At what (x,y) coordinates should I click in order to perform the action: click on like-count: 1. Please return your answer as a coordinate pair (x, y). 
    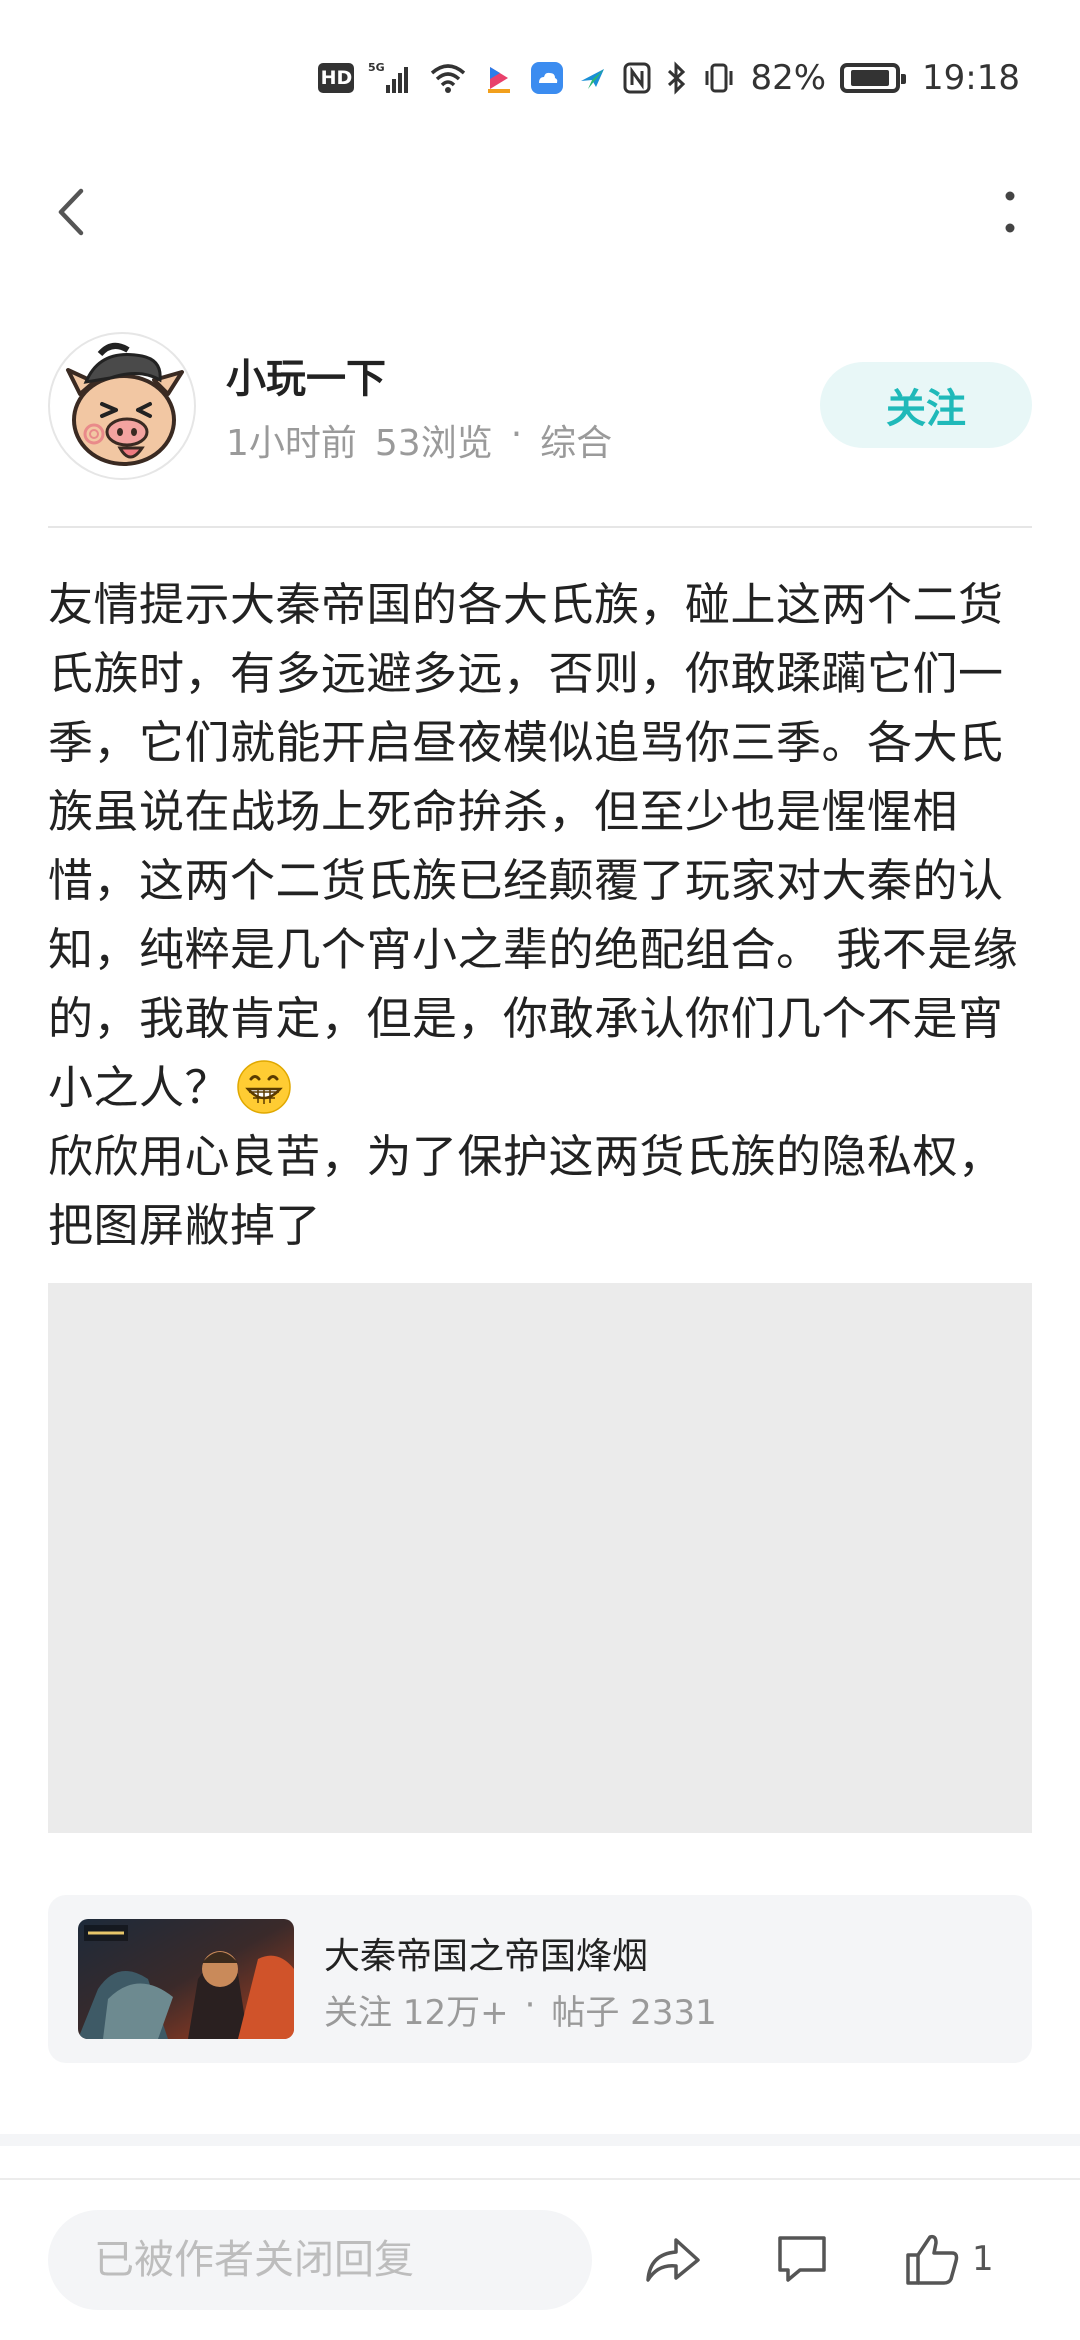
    Looking at the image, I should click on (983, 2259).